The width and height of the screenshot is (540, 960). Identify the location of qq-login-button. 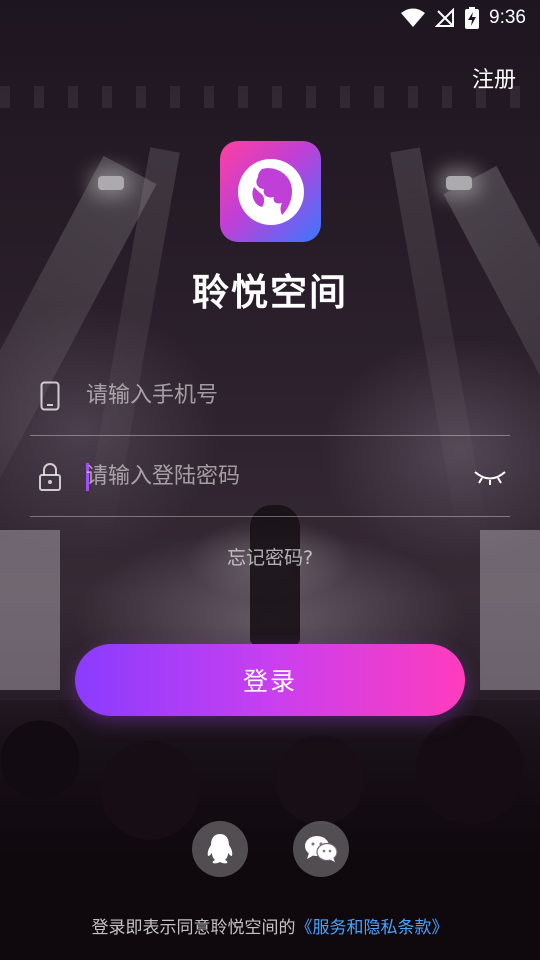
(220, 849).